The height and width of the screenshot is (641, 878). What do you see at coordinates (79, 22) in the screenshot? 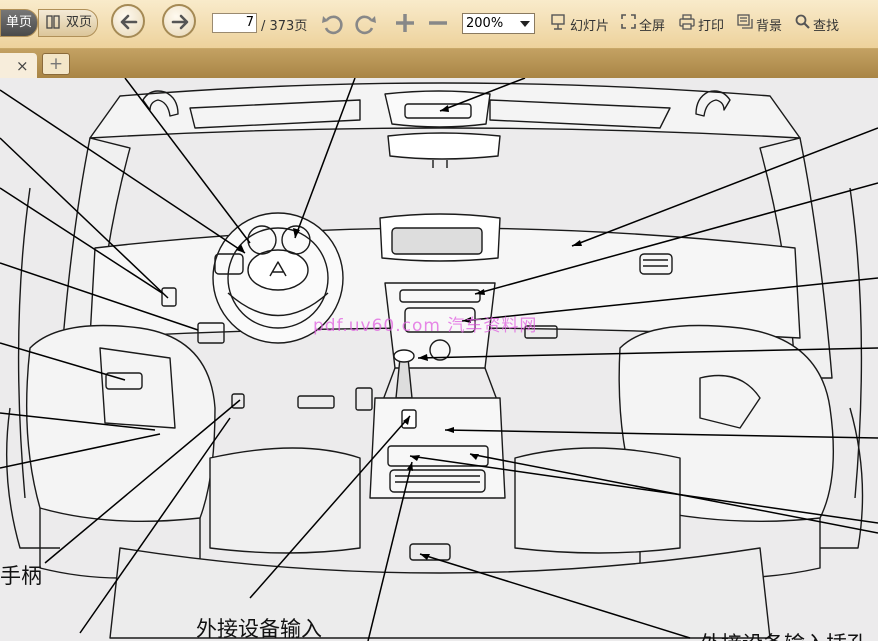
I see `double-page-label: 双页` at bounding box center [79, 22].